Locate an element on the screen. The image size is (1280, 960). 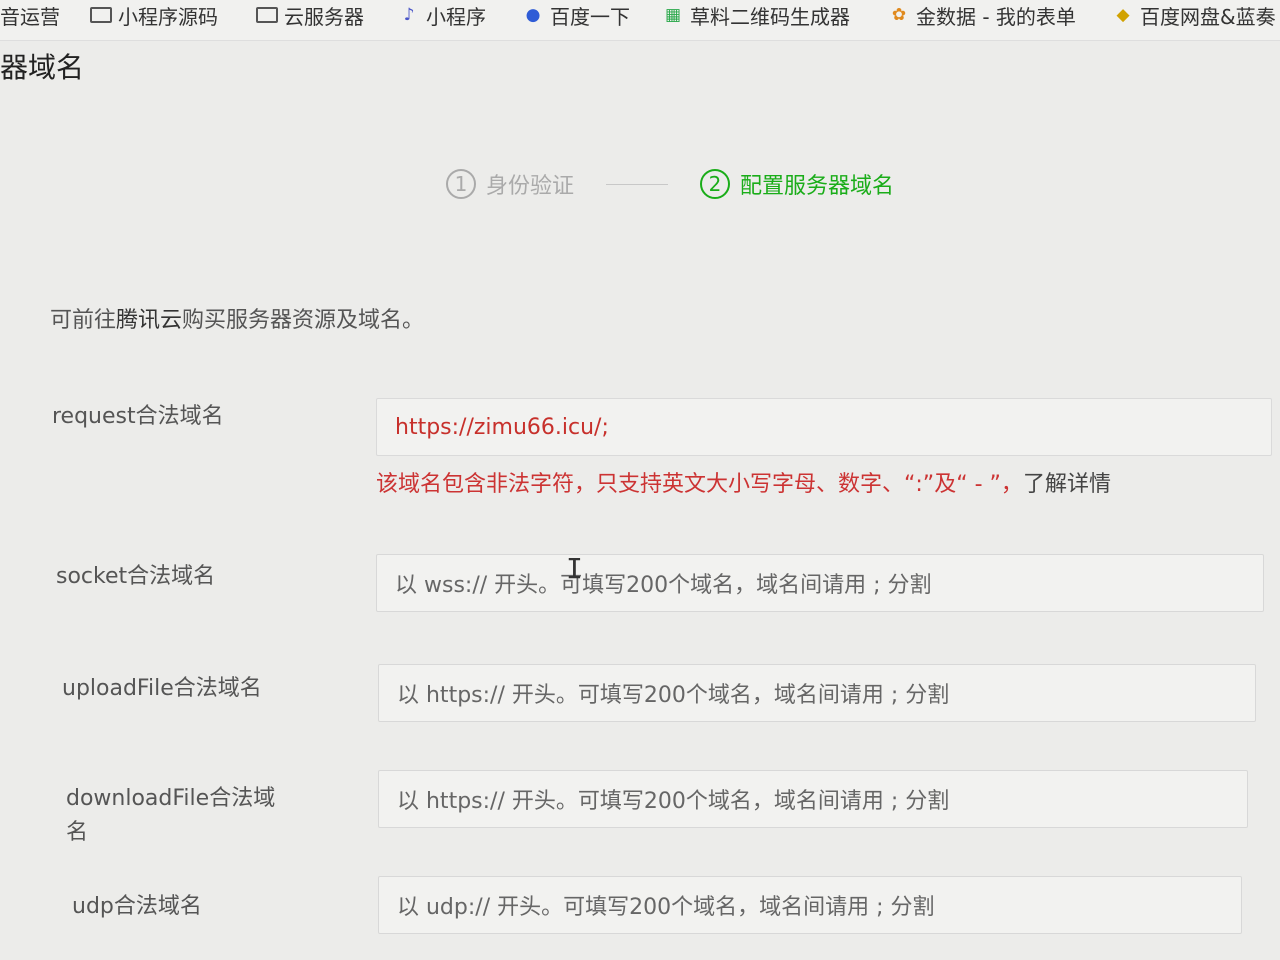
intro-prefix: 可前往 is located at coordinates (83, 320).